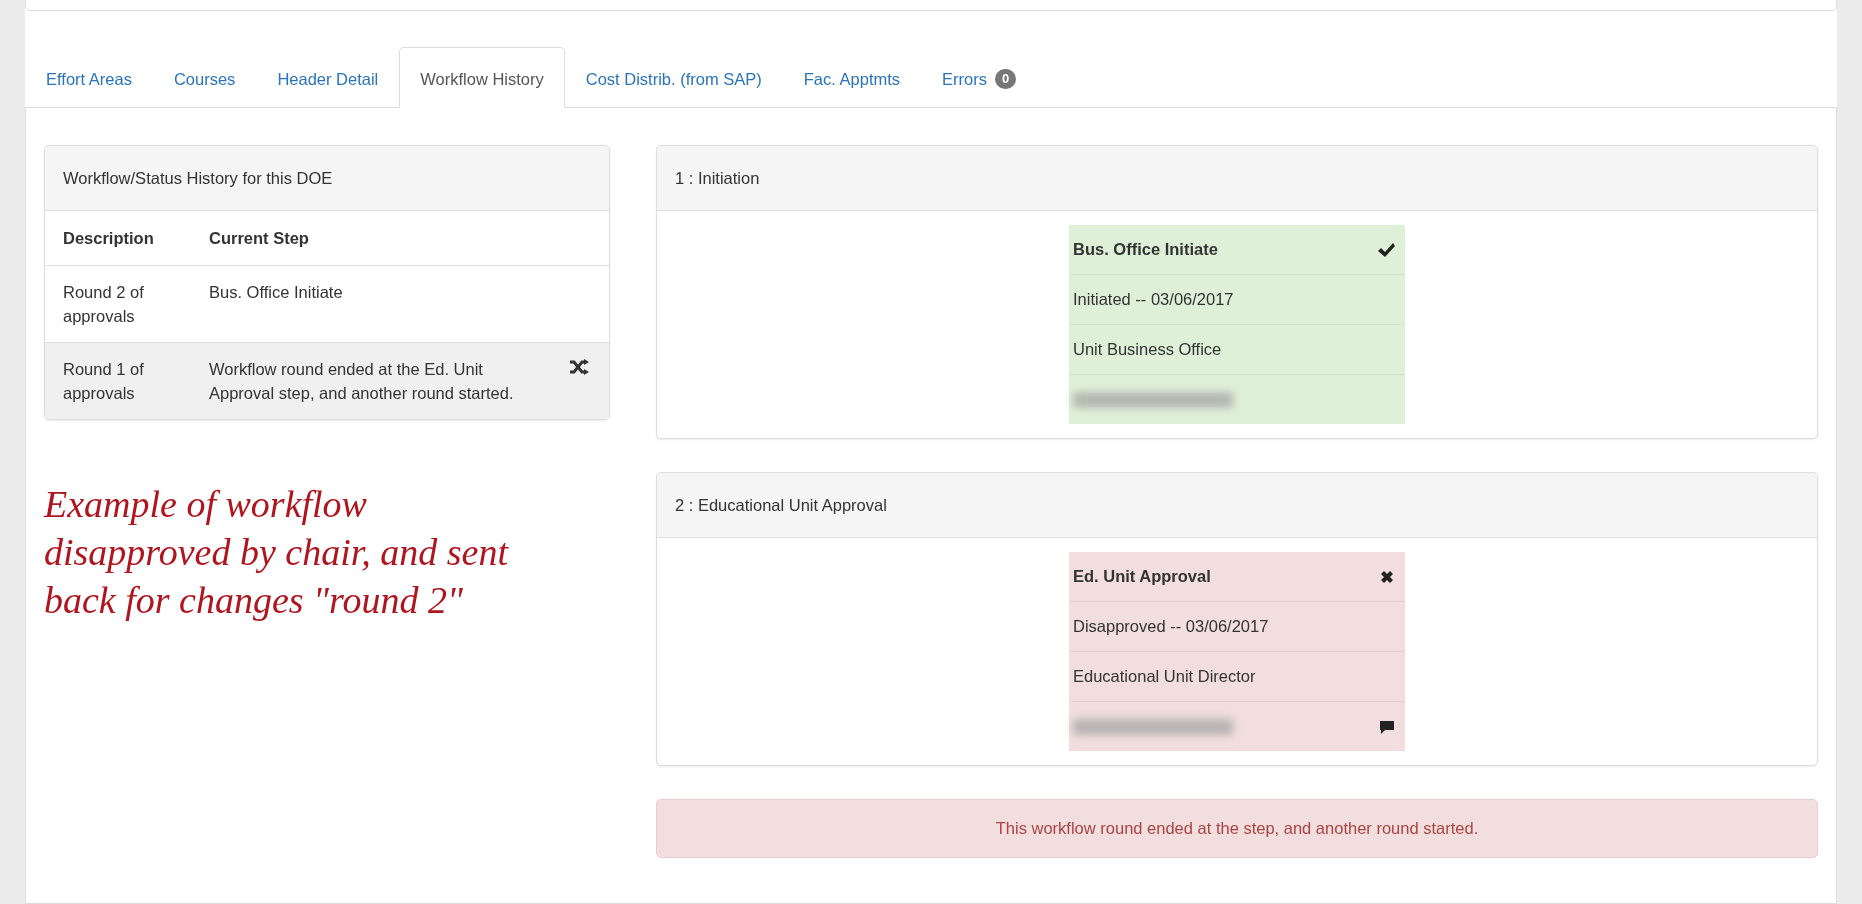  I want to click on tab: Fac. Apptmts, so click(852, 77).